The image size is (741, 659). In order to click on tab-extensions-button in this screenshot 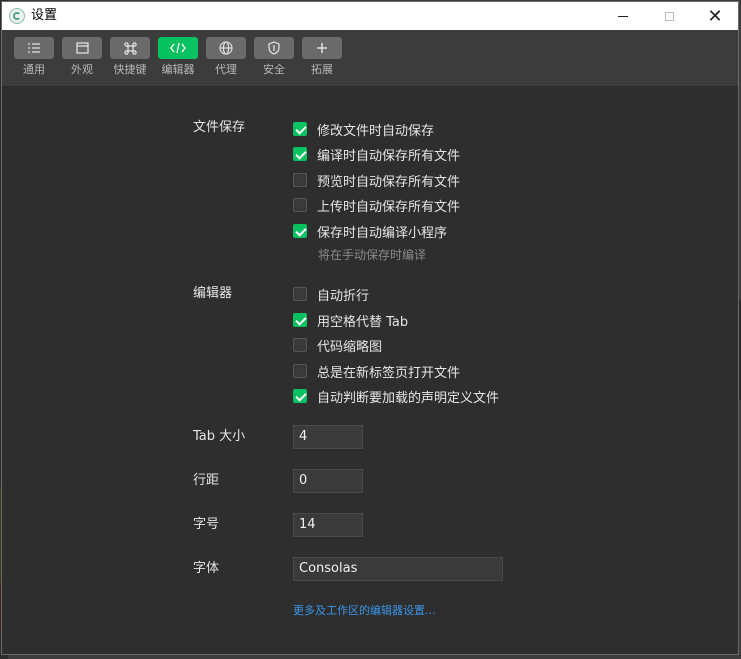, I will do `click(322, 48)`.